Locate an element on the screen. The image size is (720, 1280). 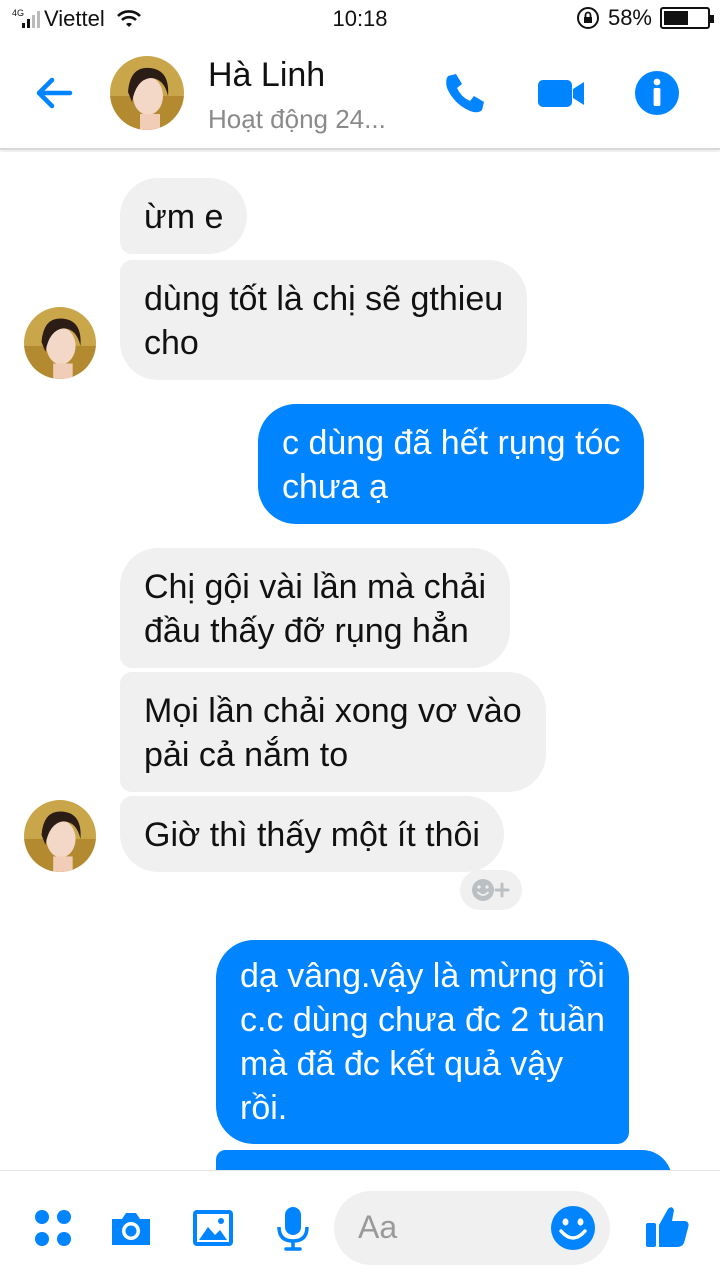
composer-bar: Aa is located at coordinates (360, 1225).